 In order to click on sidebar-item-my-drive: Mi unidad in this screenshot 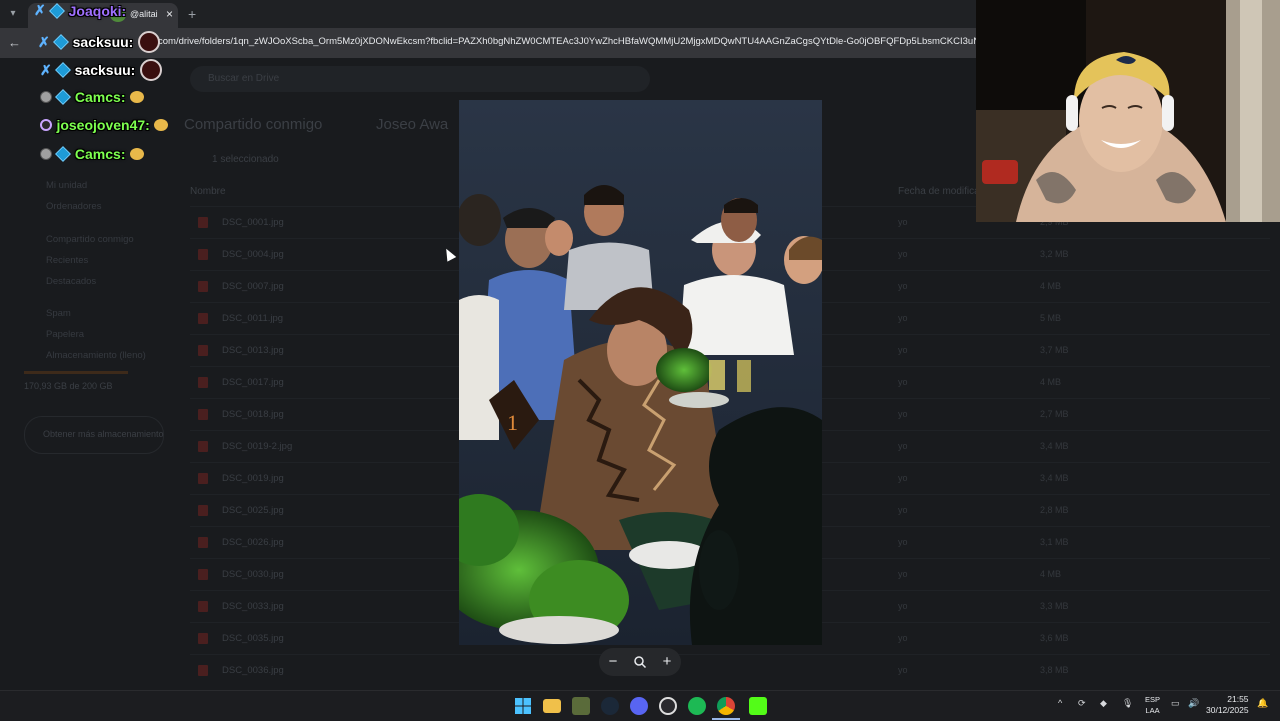, I will do `click(66, 185)`.